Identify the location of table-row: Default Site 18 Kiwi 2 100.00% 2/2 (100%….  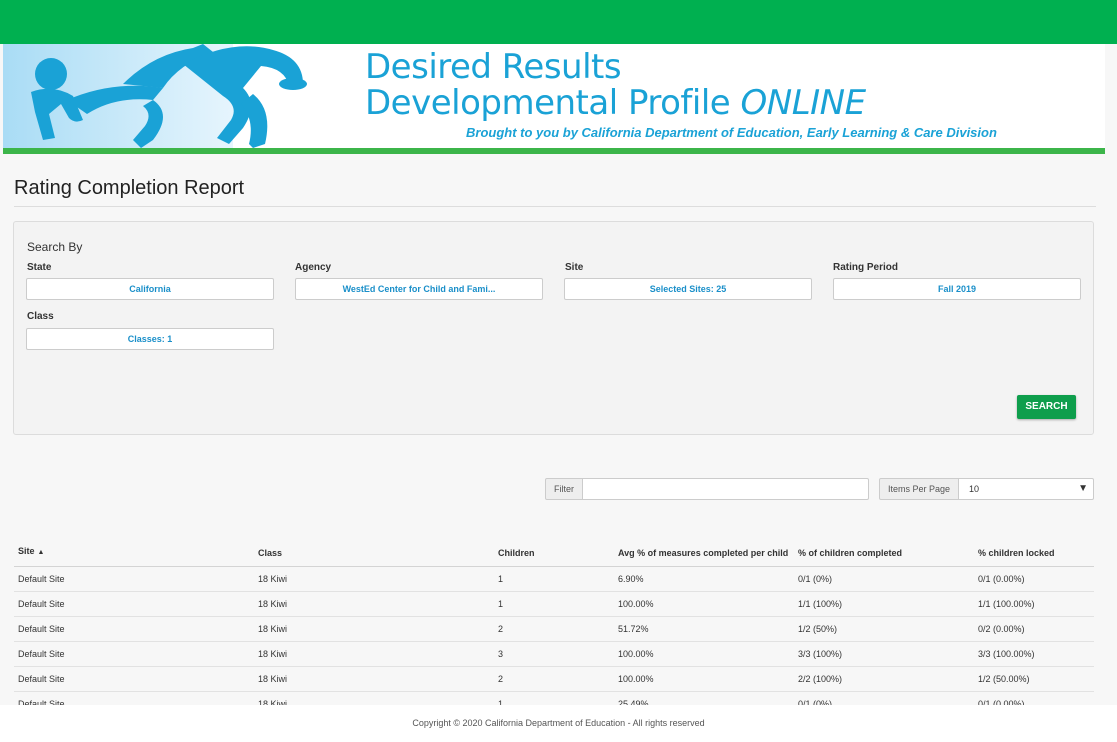
(554, 679).